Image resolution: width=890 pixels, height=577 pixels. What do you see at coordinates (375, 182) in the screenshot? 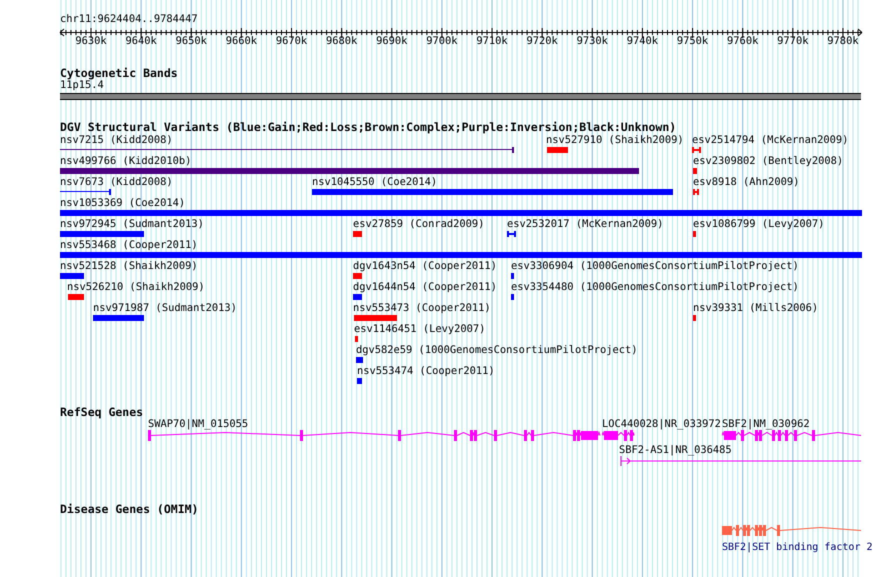
I see `variant-label: nsv1045550 (Coe2014)` at bounding box center [375, 182].